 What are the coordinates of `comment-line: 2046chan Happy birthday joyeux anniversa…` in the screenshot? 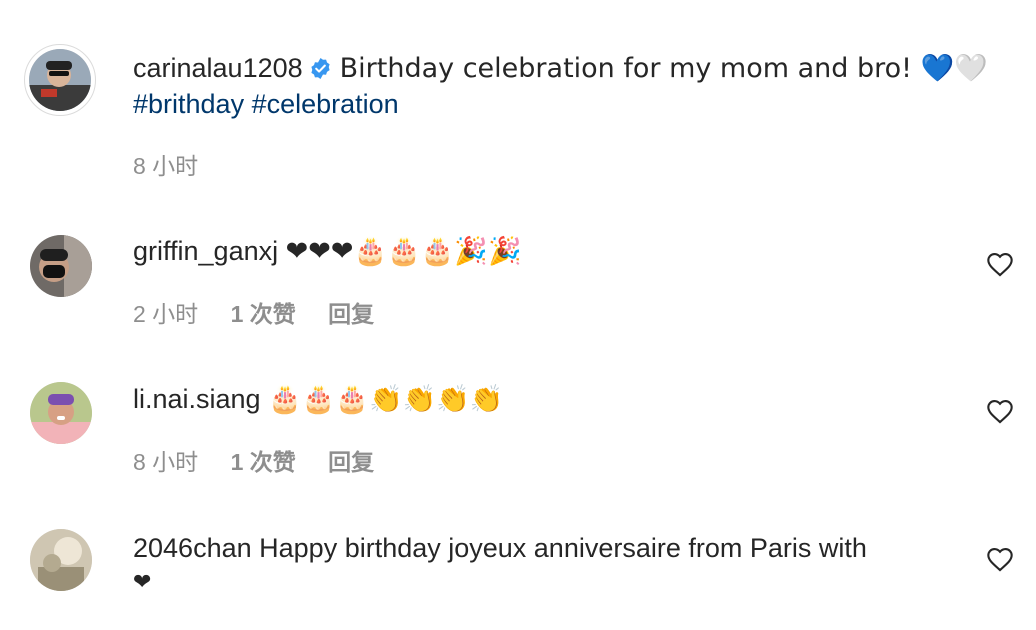 It's located at (500, 548).